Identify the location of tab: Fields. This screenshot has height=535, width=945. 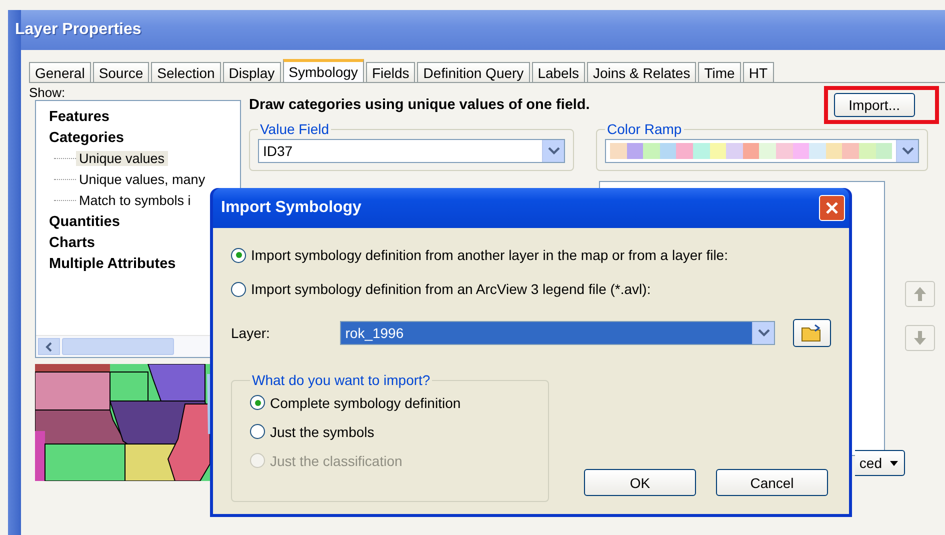
(391, 72).